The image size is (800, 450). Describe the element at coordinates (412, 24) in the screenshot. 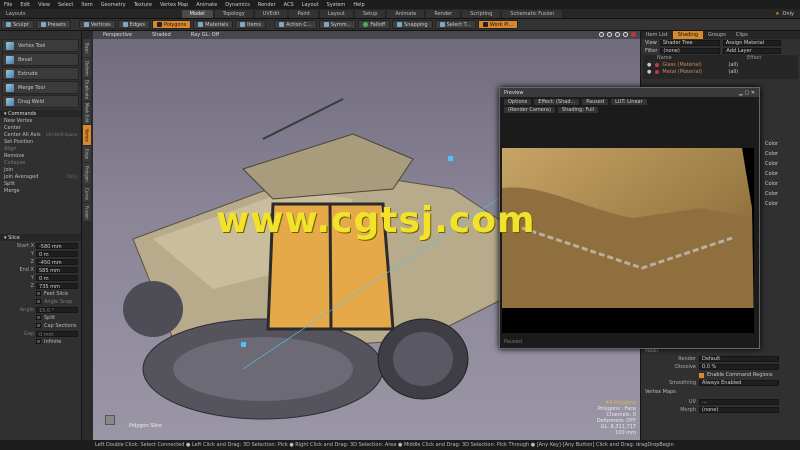

I see `snapping-button: Snapping` at that location.